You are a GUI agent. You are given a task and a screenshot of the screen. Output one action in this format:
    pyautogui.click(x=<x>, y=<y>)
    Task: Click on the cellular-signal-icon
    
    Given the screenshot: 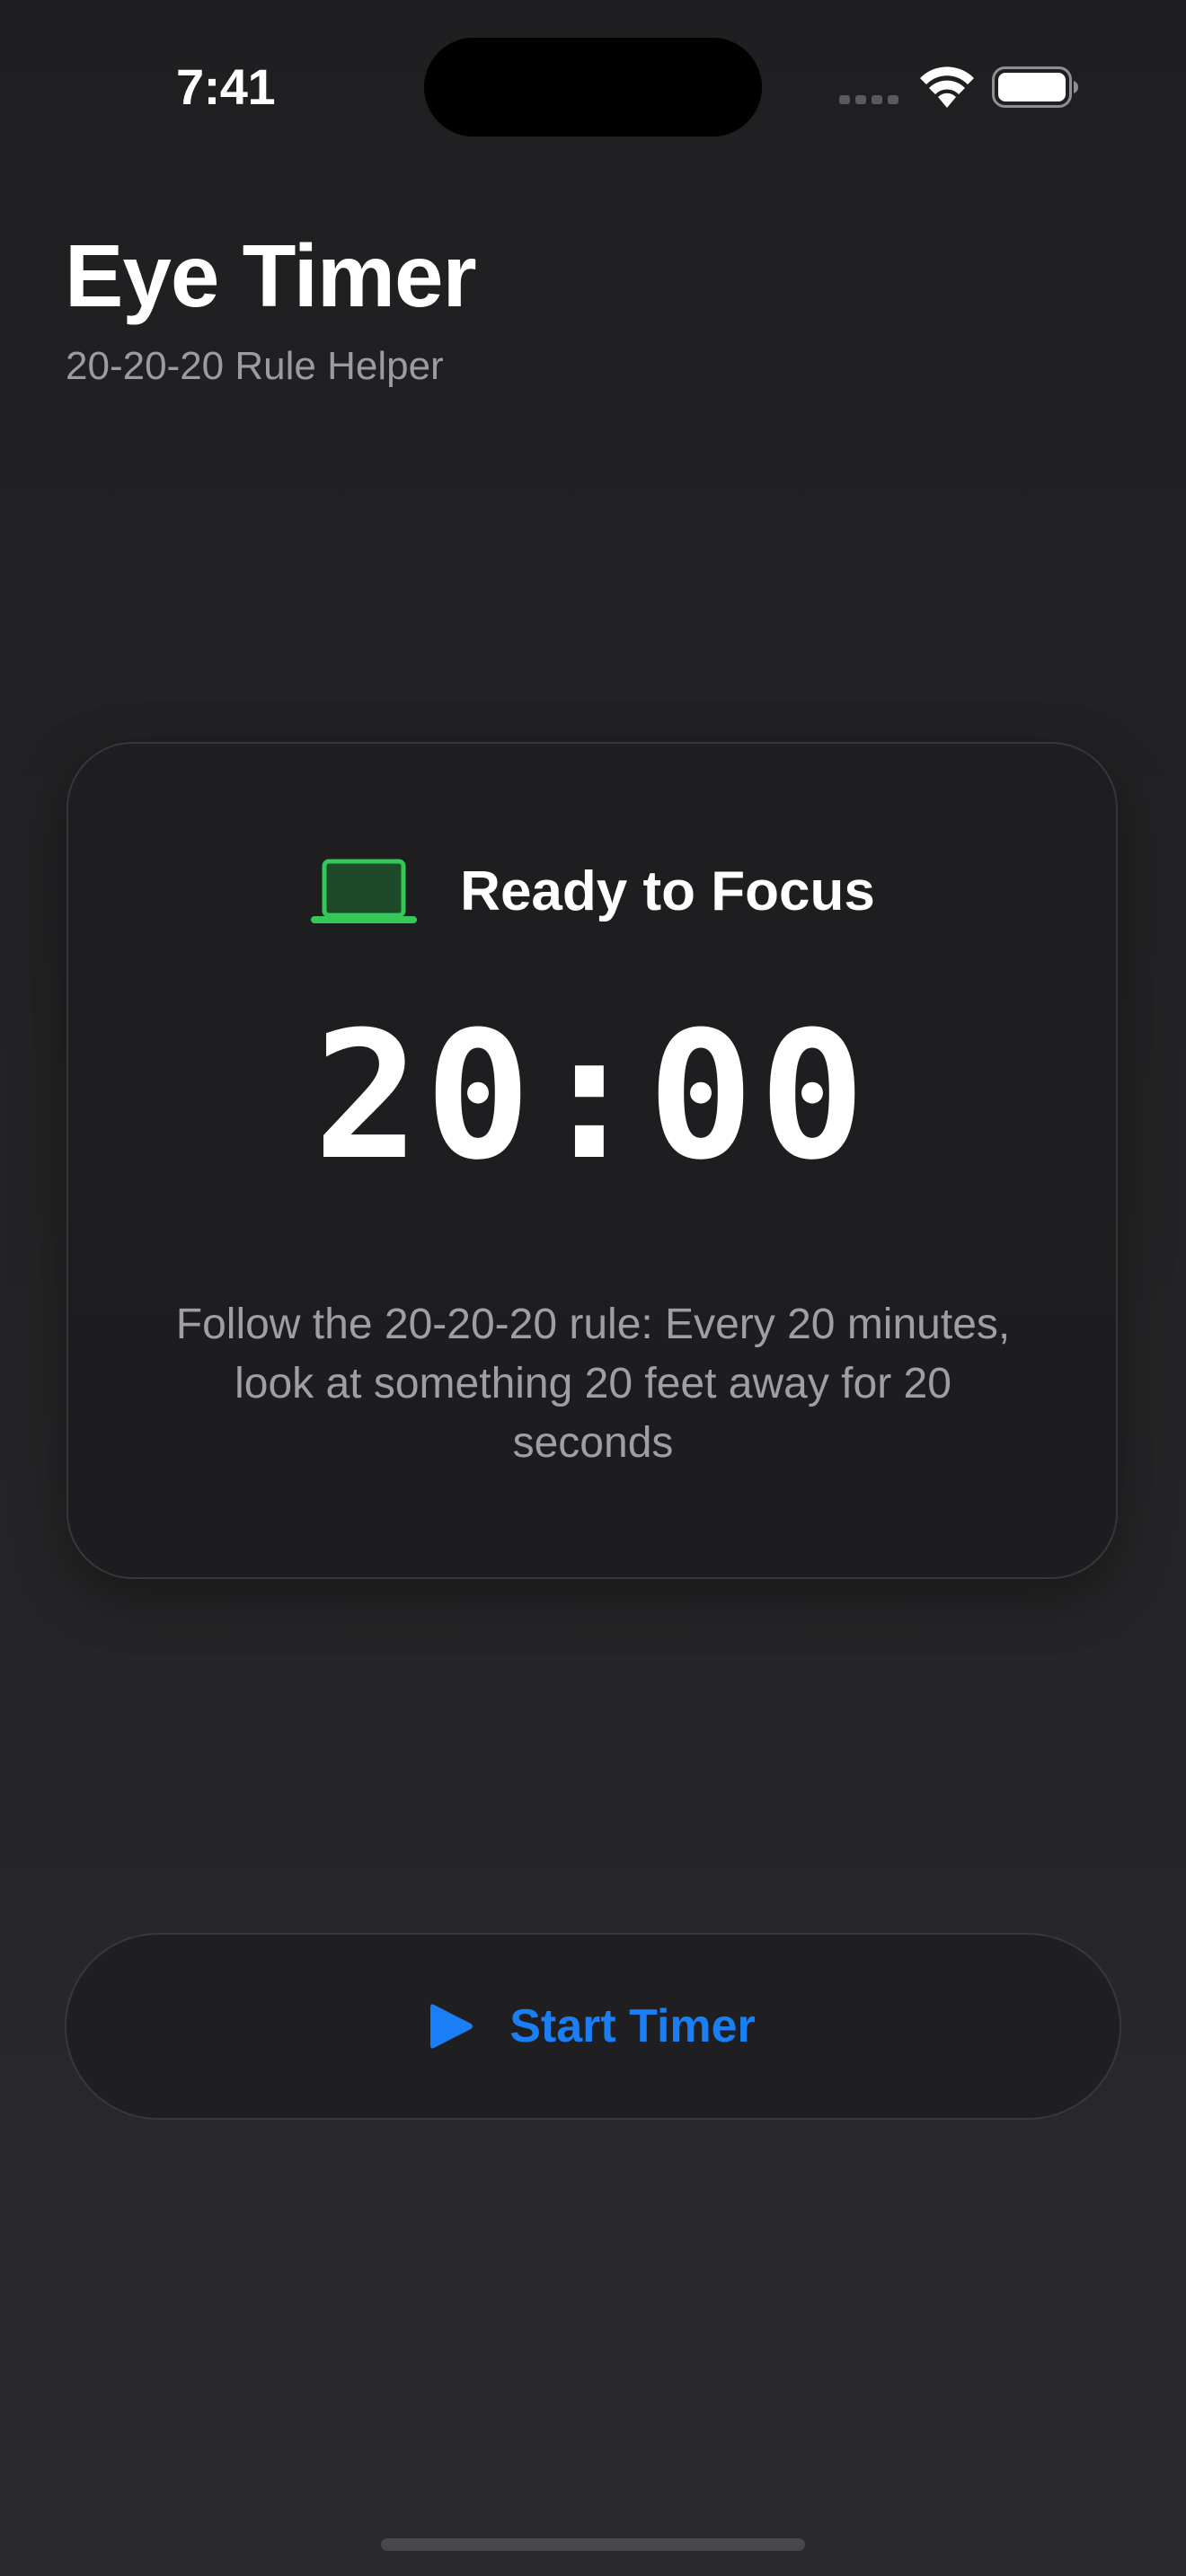 What is the action you would take?
    pyautogui.click(x=868, y=99)
    